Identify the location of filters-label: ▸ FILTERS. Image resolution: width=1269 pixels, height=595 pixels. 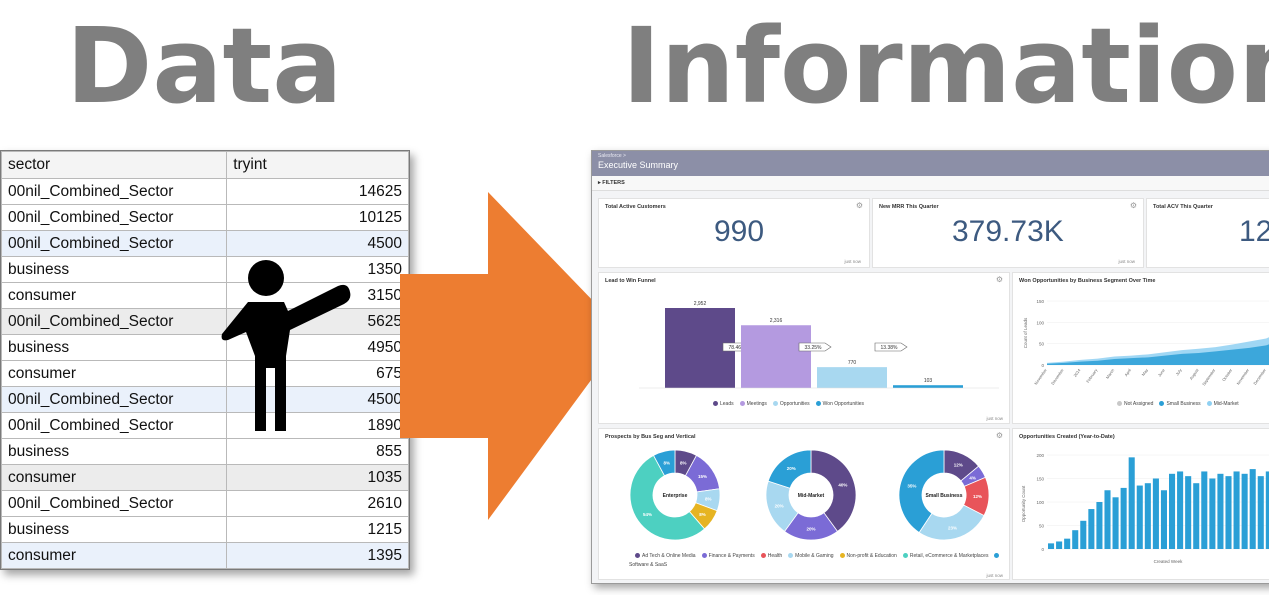
(611, 183).